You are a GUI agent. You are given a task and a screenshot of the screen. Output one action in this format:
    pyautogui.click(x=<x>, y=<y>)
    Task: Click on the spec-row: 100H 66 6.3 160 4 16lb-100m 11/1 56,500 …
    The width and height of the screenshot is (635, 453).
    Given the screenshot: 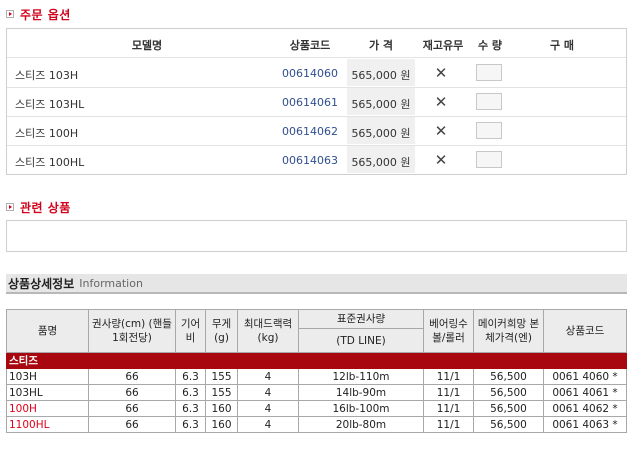 What is the action you would take?
    pyautogui.click(x=316, y=408)
    